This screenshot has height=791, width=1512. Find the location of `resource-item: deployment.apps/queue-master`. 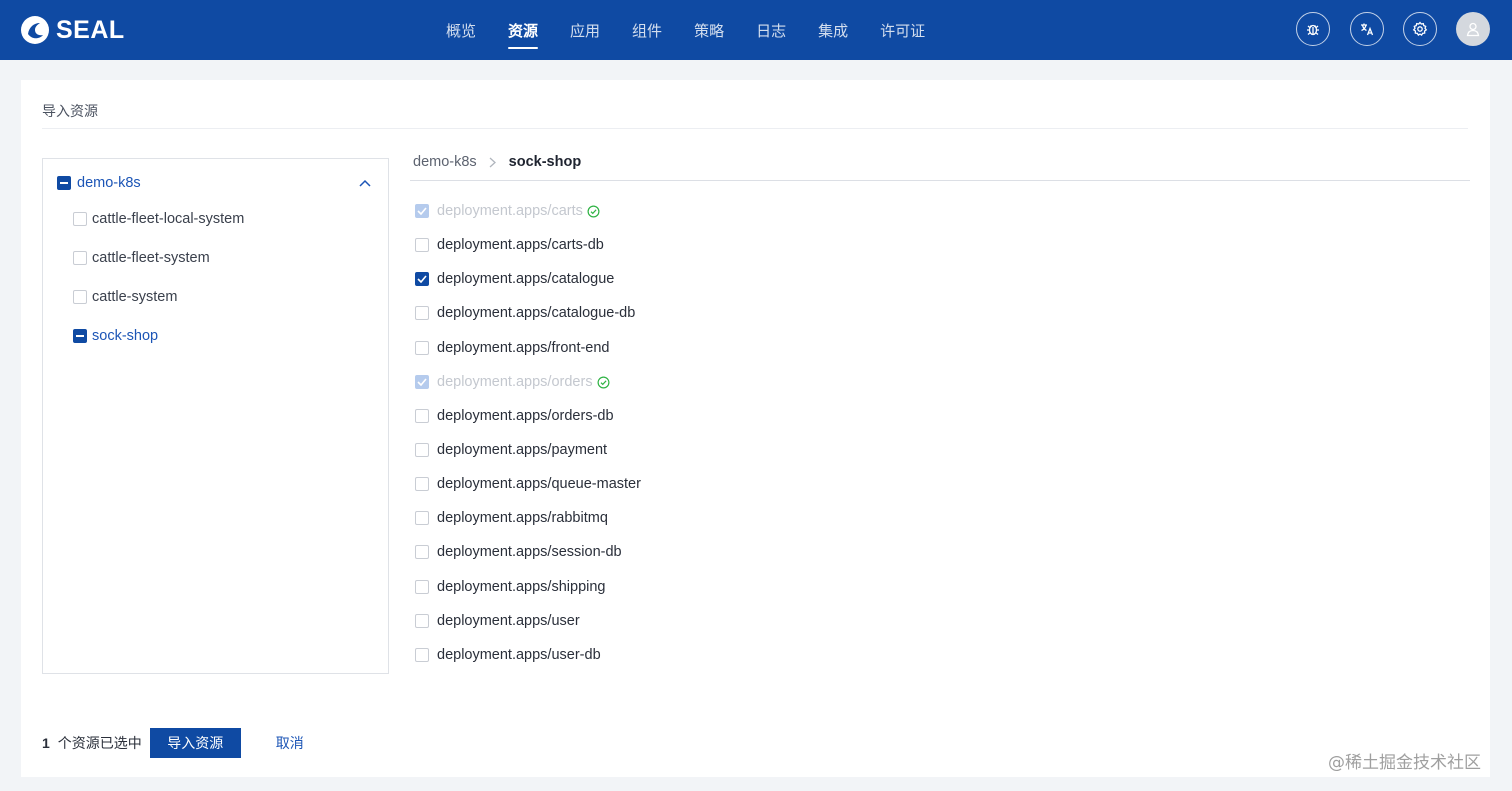

resource-item: deployment.apps/queue-master is located at coordinates (528, 484).